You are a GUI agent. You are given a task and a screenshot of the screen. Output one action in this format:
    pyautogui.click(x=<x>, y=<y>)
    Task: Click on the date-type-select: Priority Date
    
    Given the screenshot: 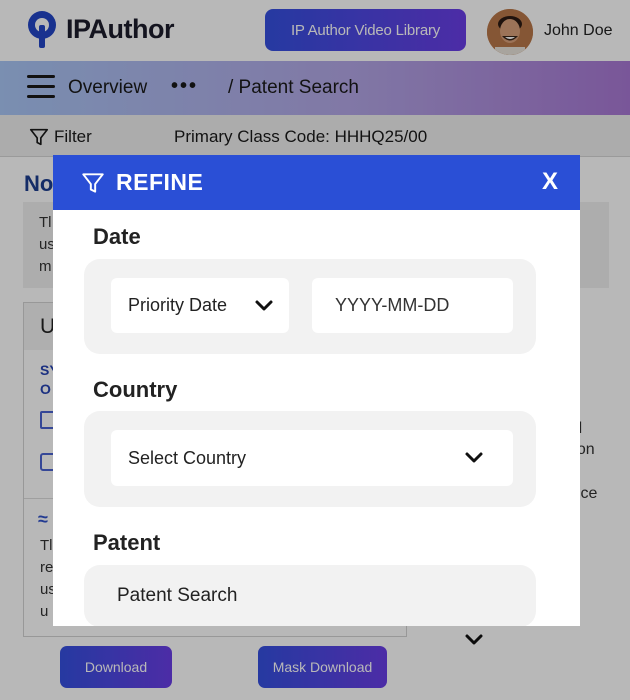 What is the action you would take?
    pyautogui.click(x=200, y=305)
    